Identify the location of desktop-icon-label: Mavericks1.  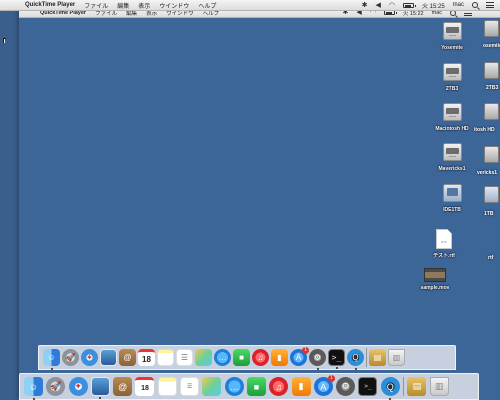
(452, 169).